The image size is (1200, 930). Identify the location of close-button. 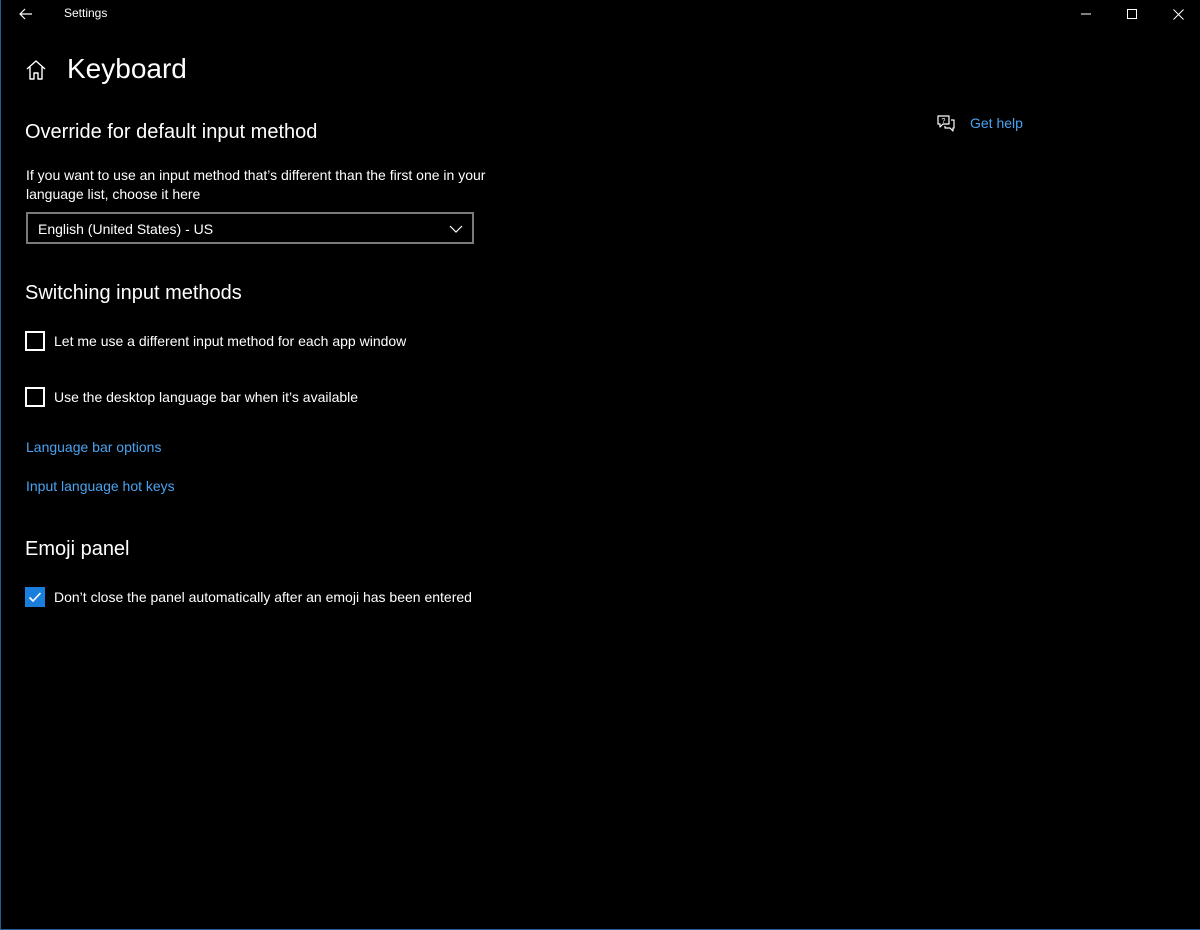
(1177, 14).